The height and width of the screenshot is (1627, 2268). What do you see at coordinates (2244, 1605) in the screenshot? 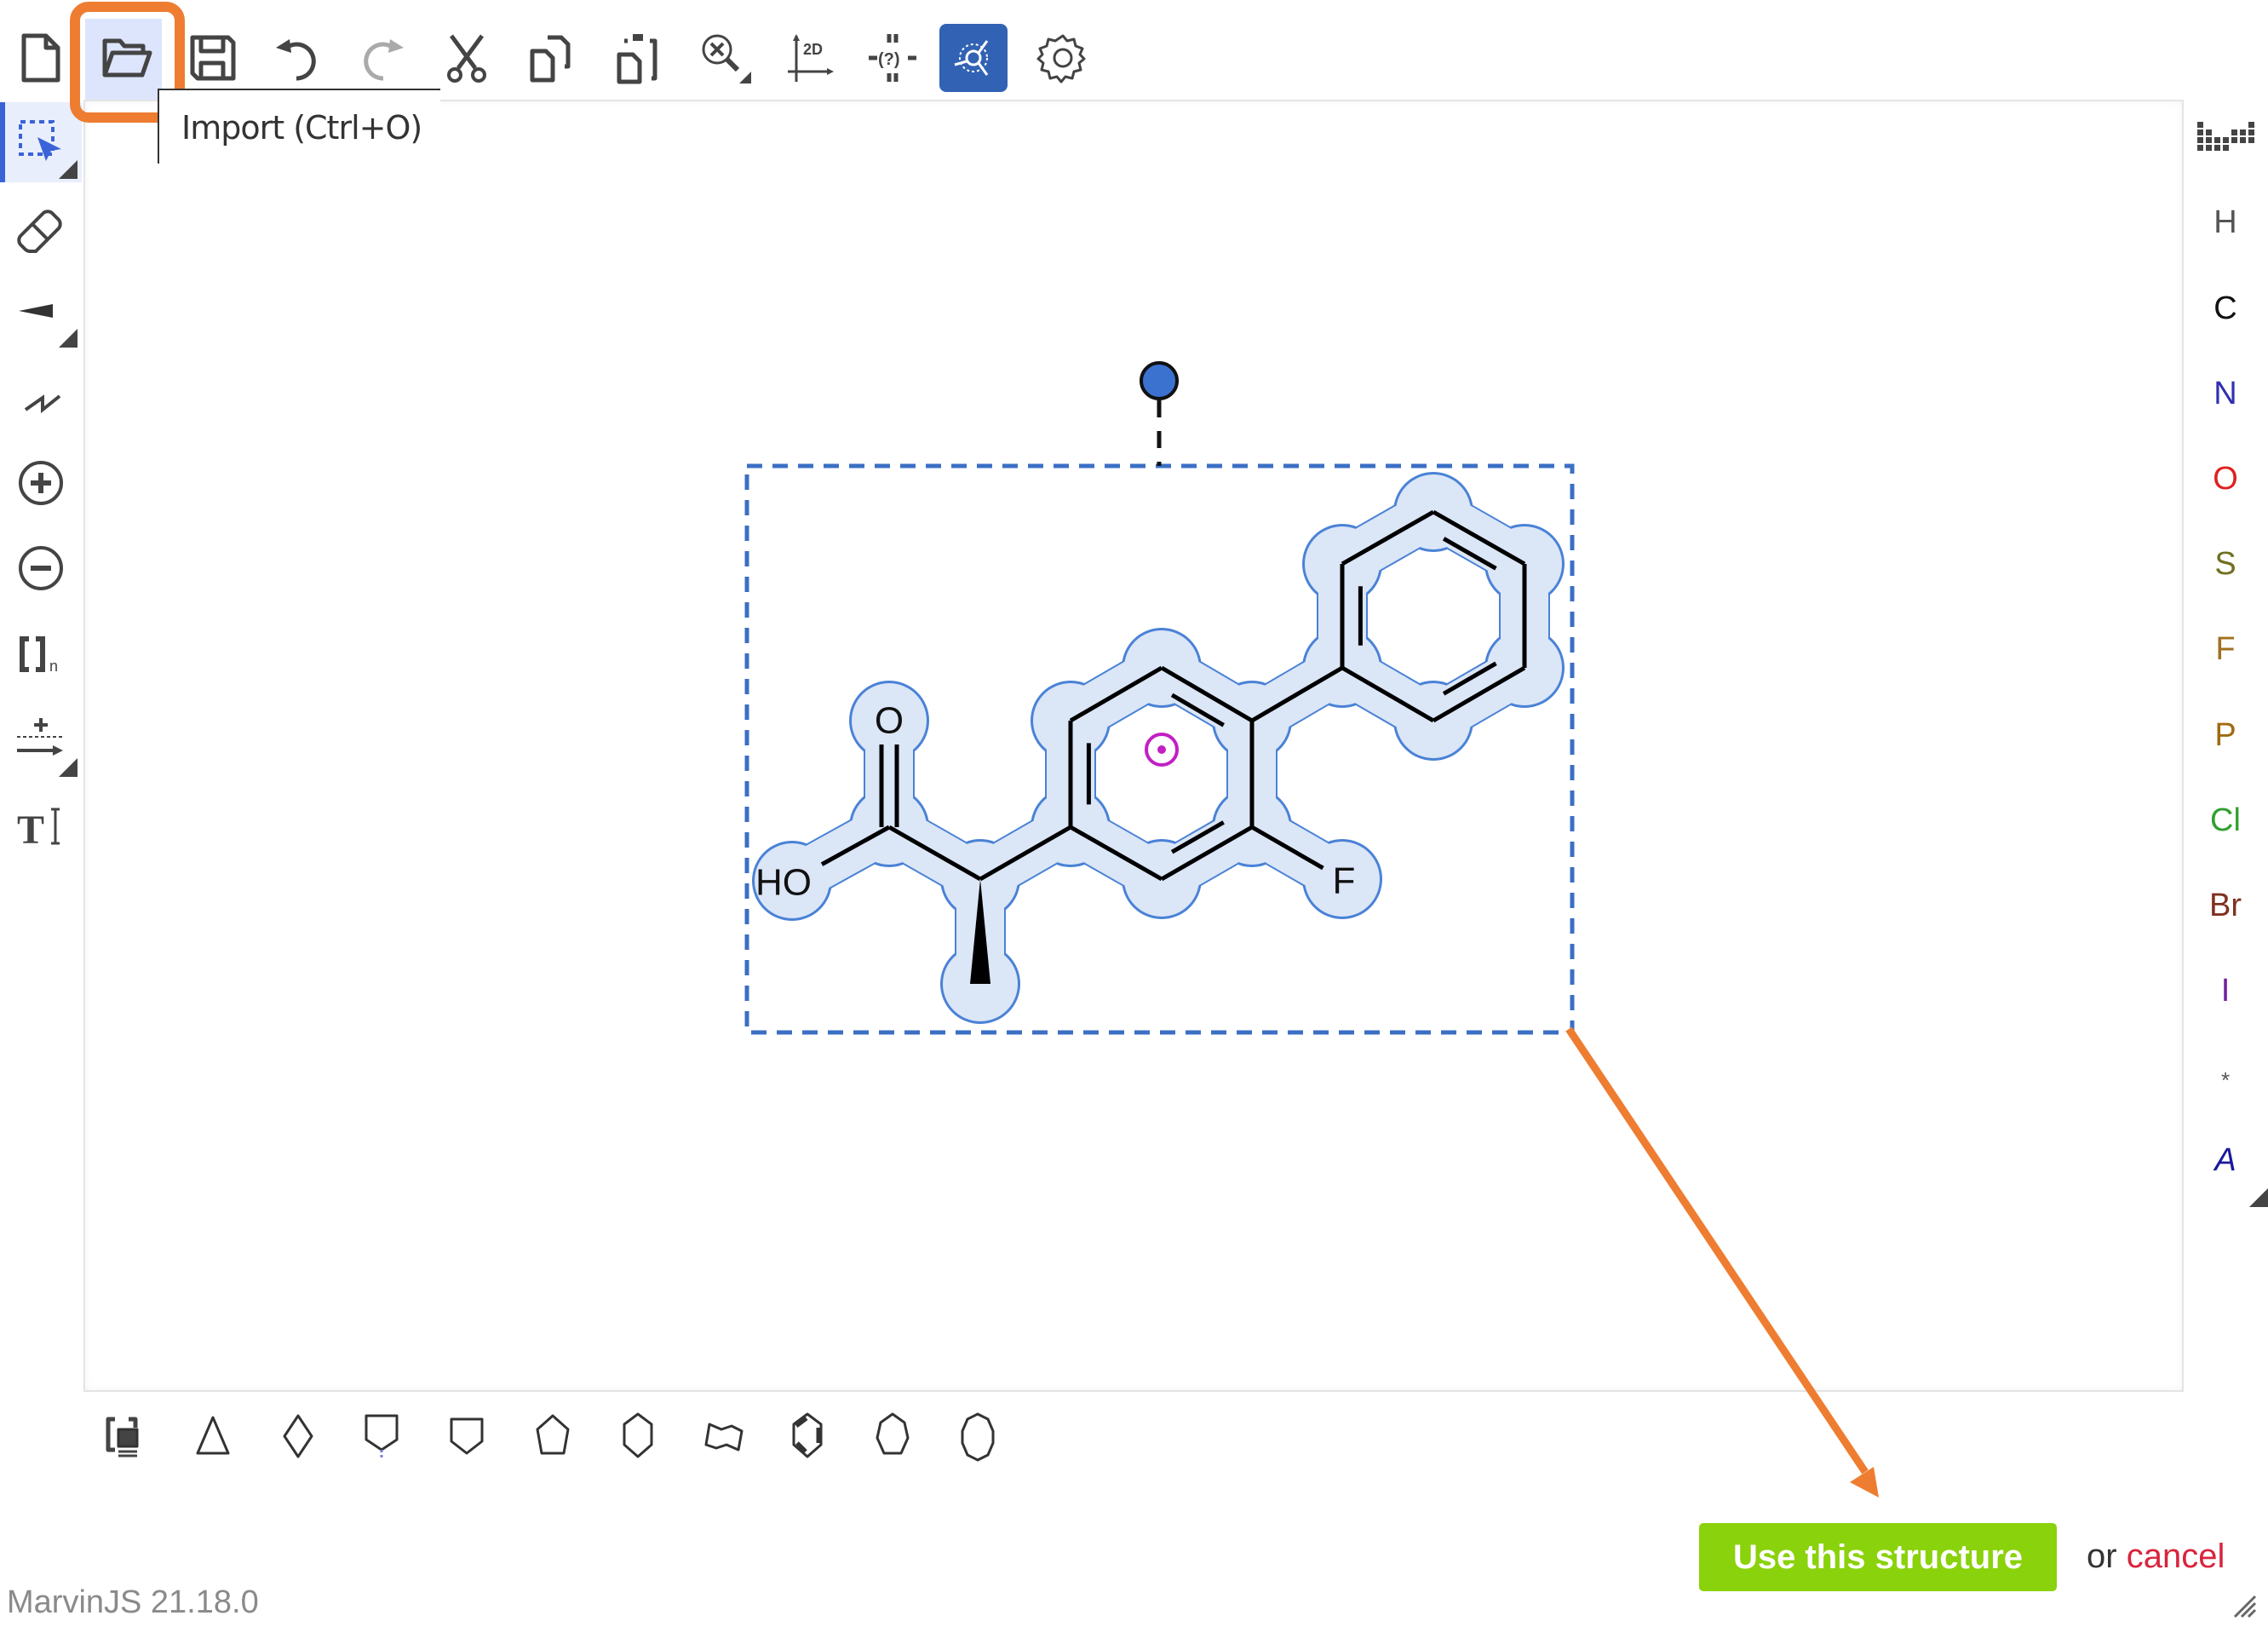
I see `resize-grip-icon` at bounding box center [2244, 1605].